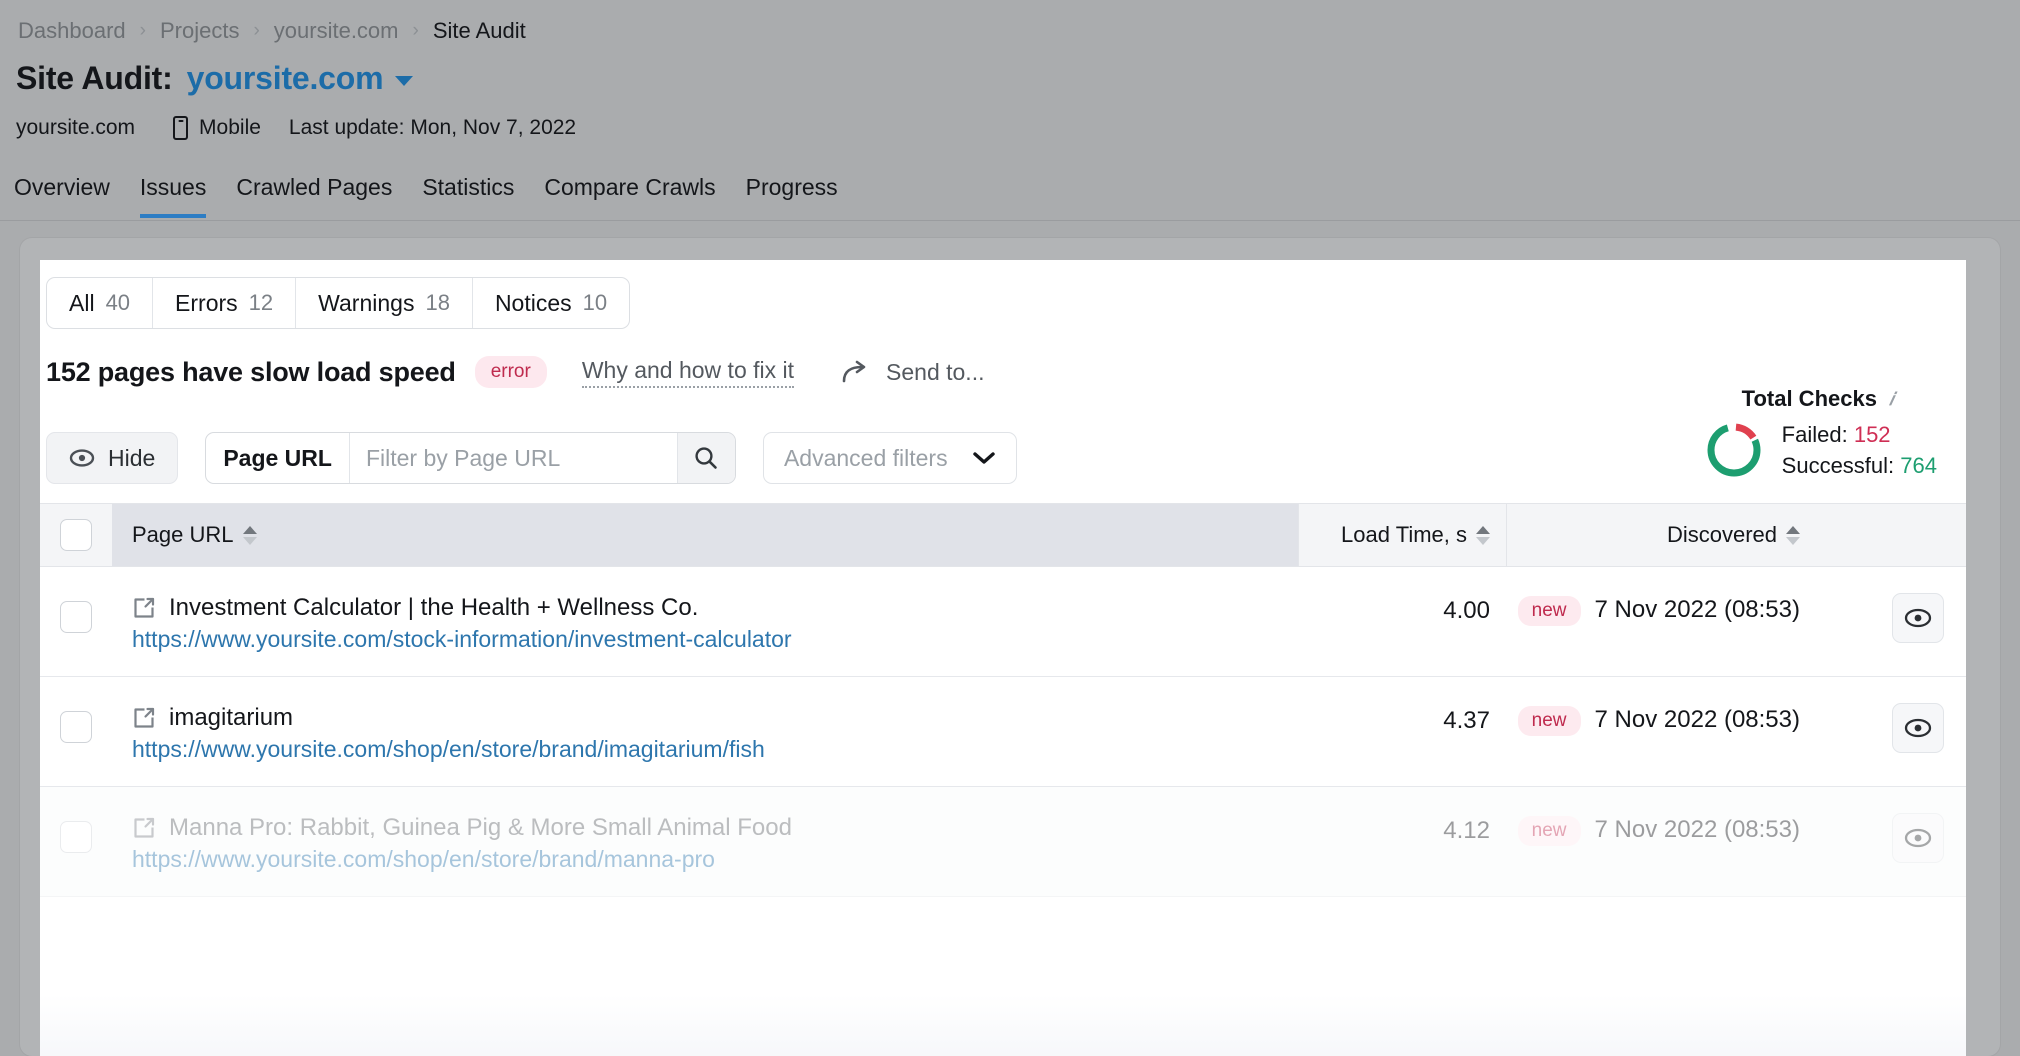 This screenshot has height=1056, width=2020. What do you see at coordinates (94, 78) in the screenshot?
I see `page-title-label: Site Audit:` at bounding box center [94, 78].